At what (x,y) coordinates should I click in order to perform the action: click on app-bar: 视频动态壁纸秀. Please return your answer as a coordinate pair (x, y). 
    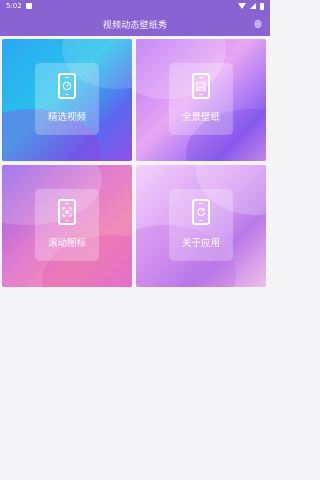
    Looking at the image, I should click on (135, 24).